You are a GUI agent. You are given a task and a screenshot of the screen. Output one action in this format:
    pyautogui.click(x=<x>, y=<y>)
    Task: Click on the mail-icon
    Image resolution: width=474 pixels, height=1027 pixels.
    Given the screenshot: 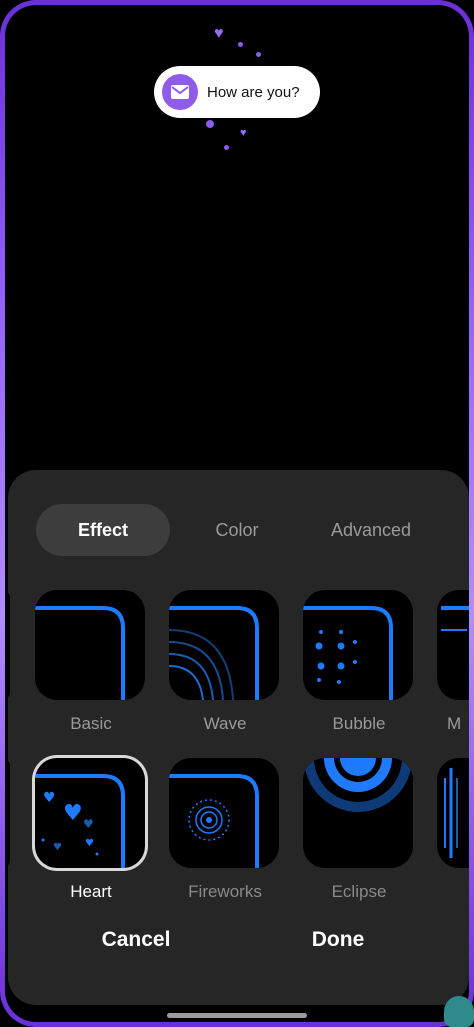 What is the action you would take?
    pyautogui.click(x=180, y=92)
    